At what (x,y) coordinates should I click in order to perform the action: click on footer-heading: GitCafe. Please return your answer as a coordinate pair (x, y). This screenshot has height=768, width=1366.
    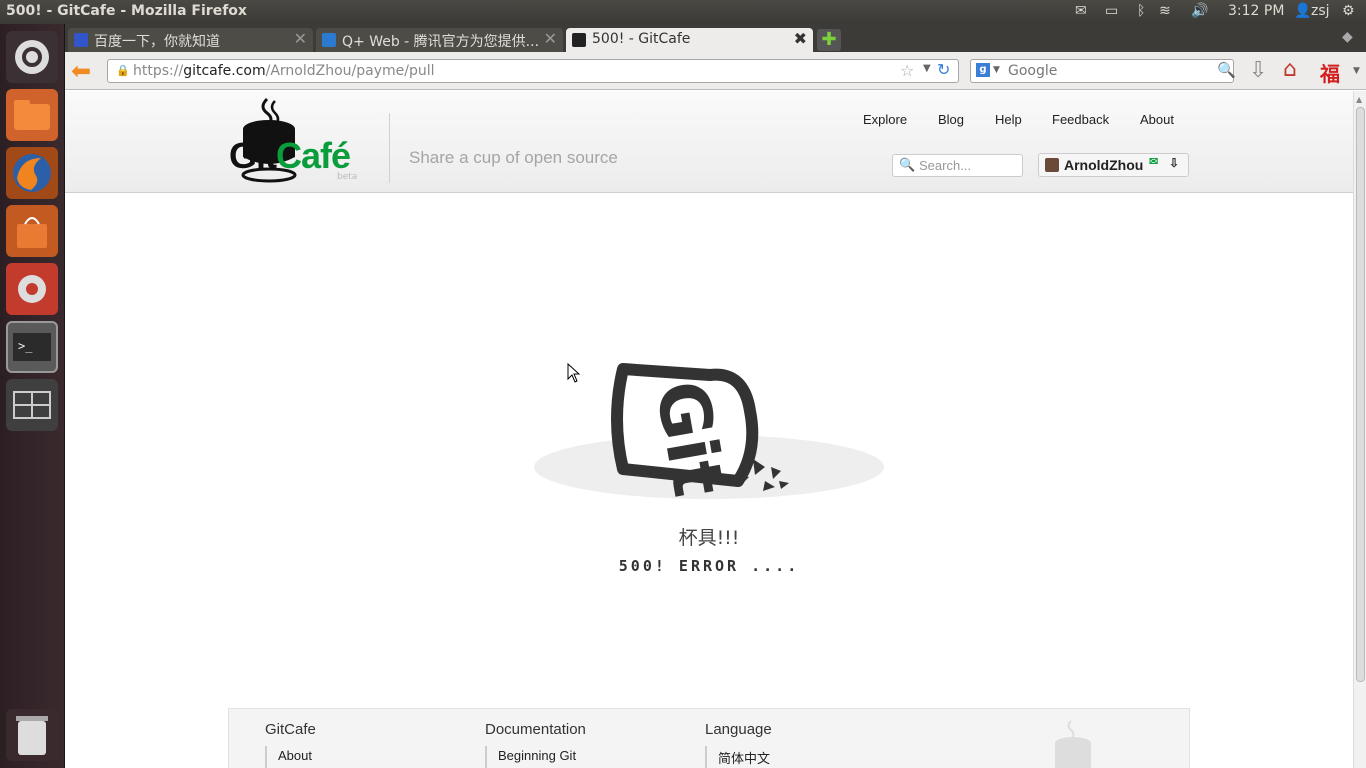
    Looking at the image, I should click on (290, 729).